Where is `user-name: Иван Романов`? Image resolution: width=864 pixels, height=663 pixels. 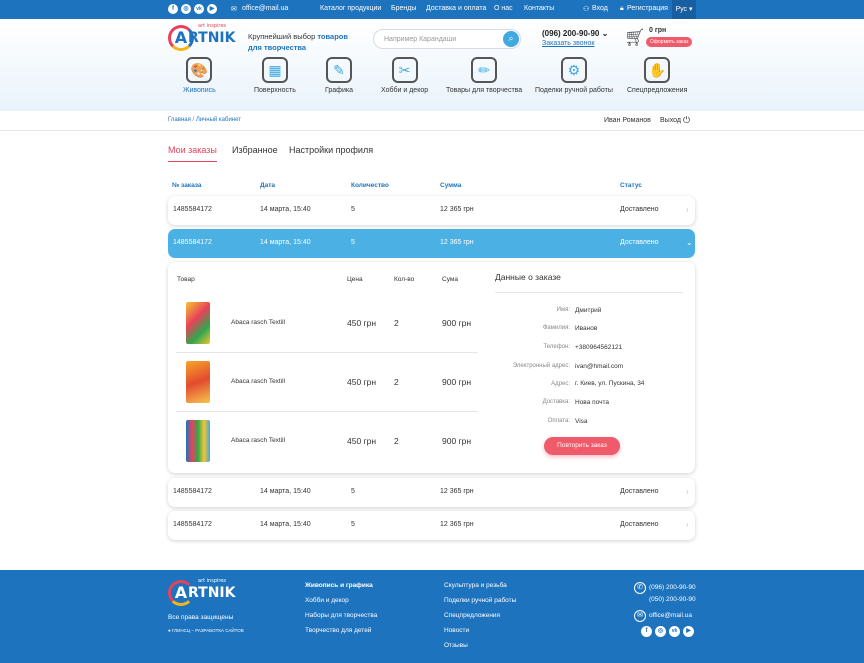
user-name: Иван Романов is located at coordinates (627, 120).